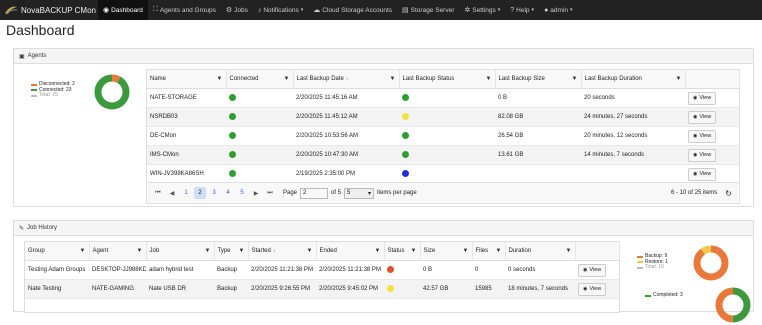 This screenshot has width=762, height=325. Describe the element at coordinates (200, 193) in the screenshot. I see `page-link: 2` at that location.